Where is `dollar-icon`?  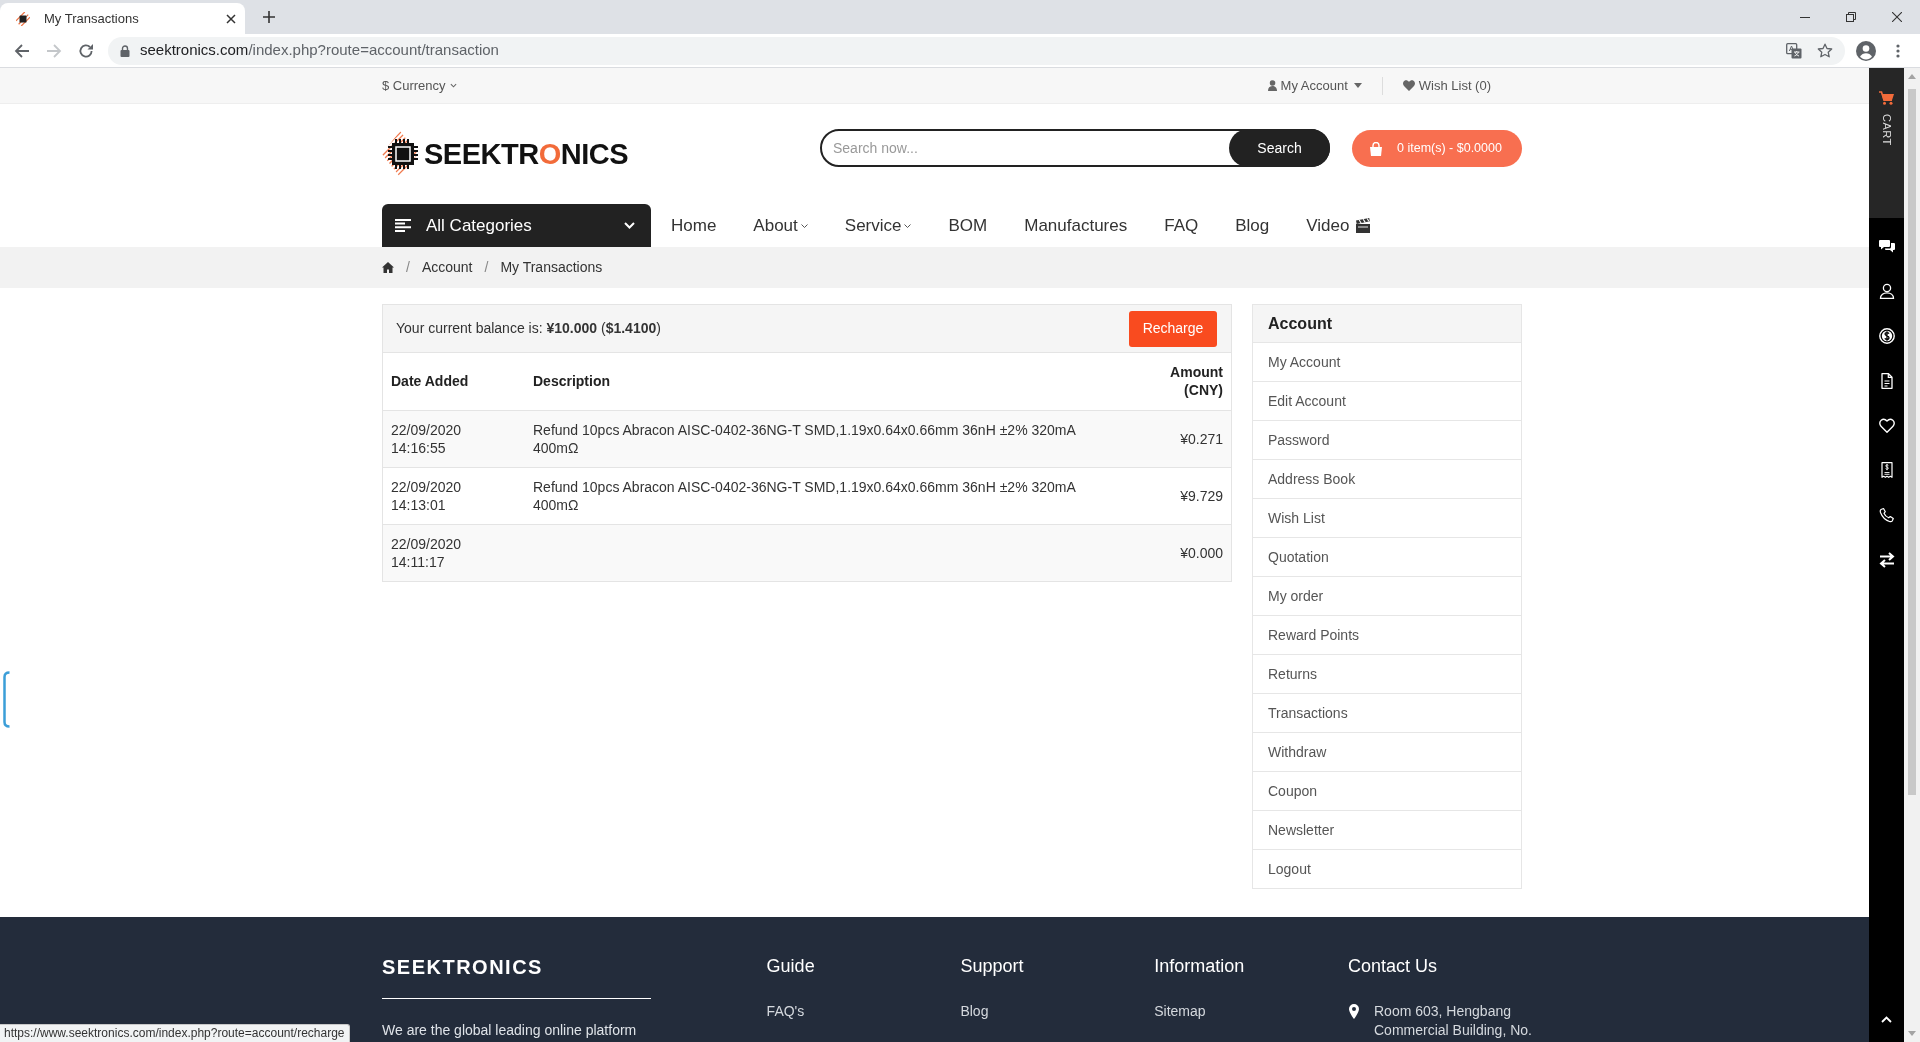 dollar-icon is located at coordinates (1886, 336).